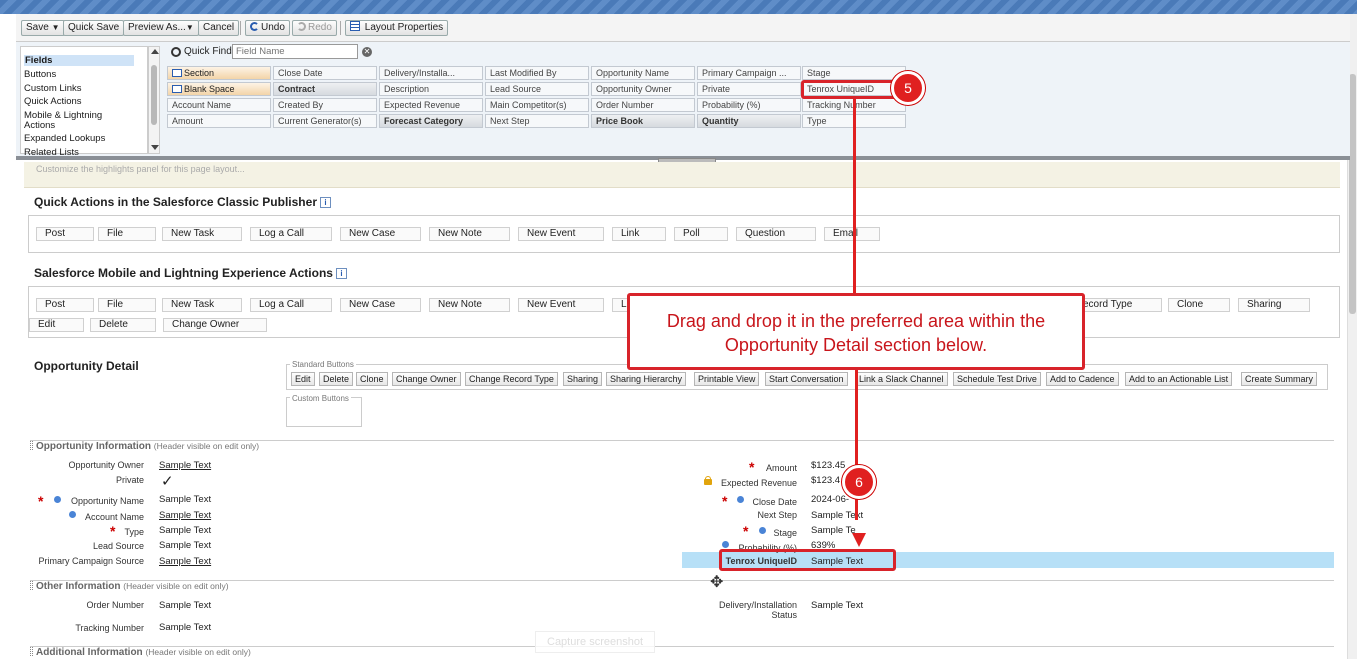 The height and width of the screenshot is (659, 1357). I want to click on palette-field-lead-source: Lead Source, so click(537, 89).